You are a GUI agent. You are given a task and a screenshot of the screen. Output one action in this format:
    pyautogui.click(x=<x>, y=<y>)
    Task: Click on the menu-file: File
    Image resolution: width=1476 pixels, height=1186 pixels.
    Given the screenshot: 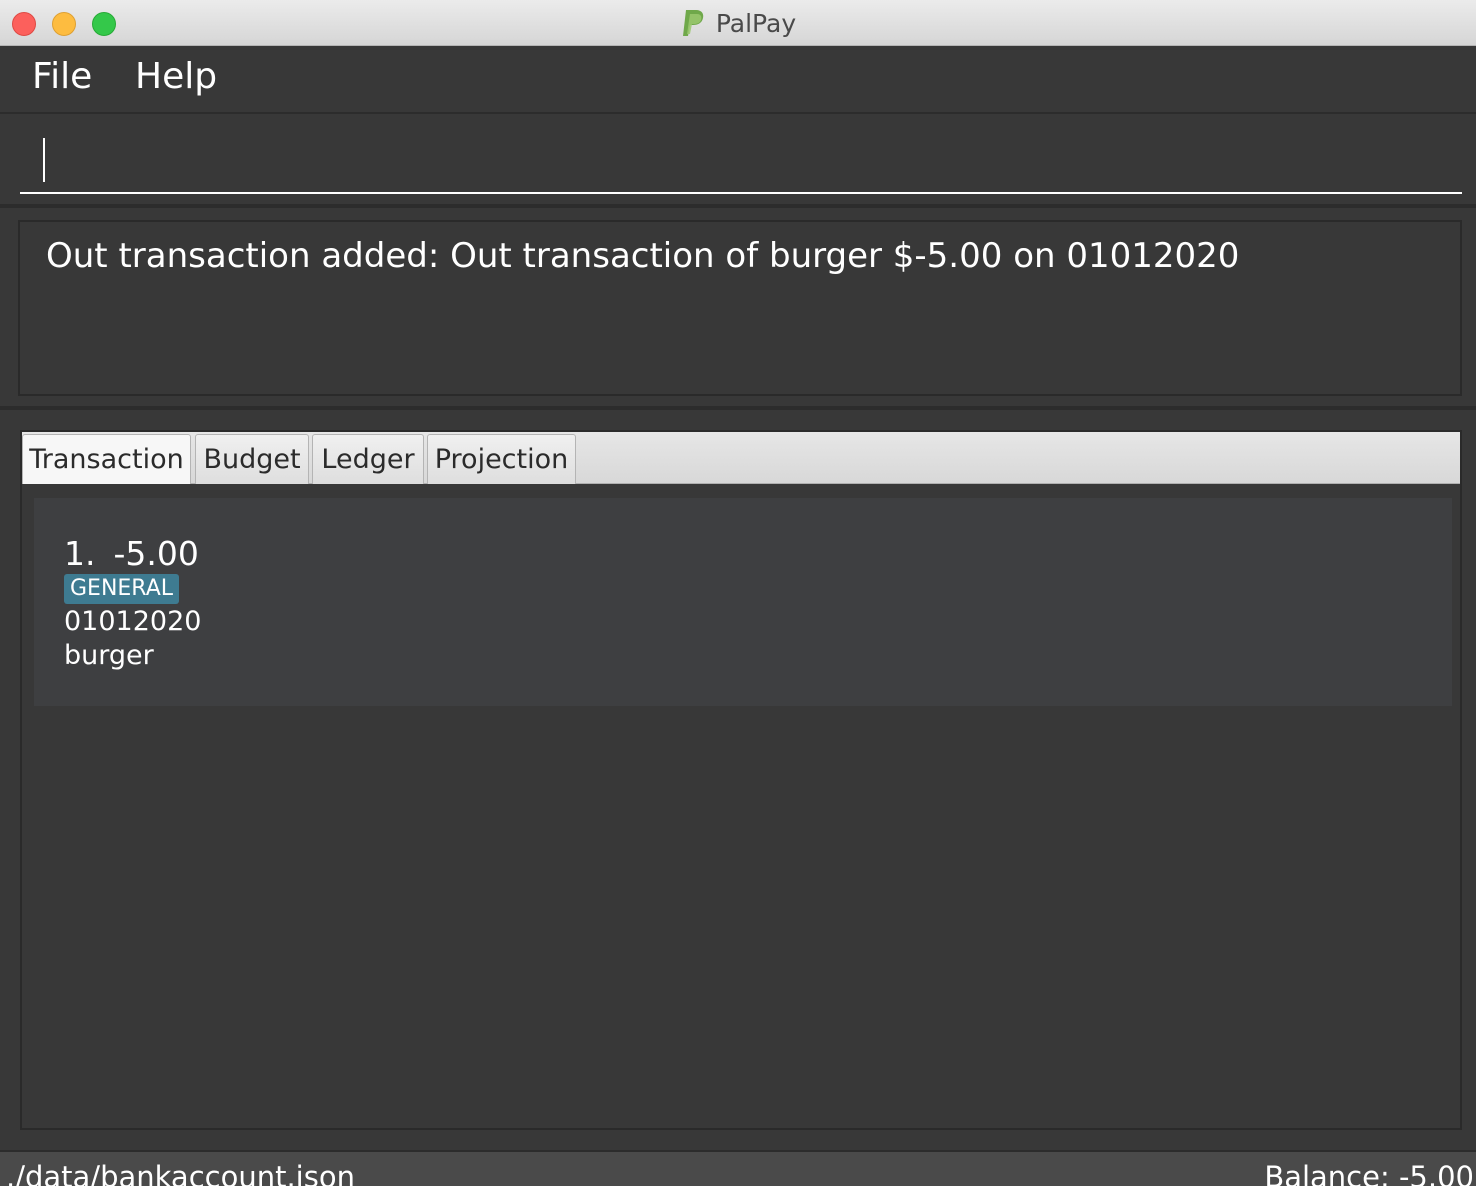 What is the action you would take?
    pyautogui.click(x=62, y=76)
    